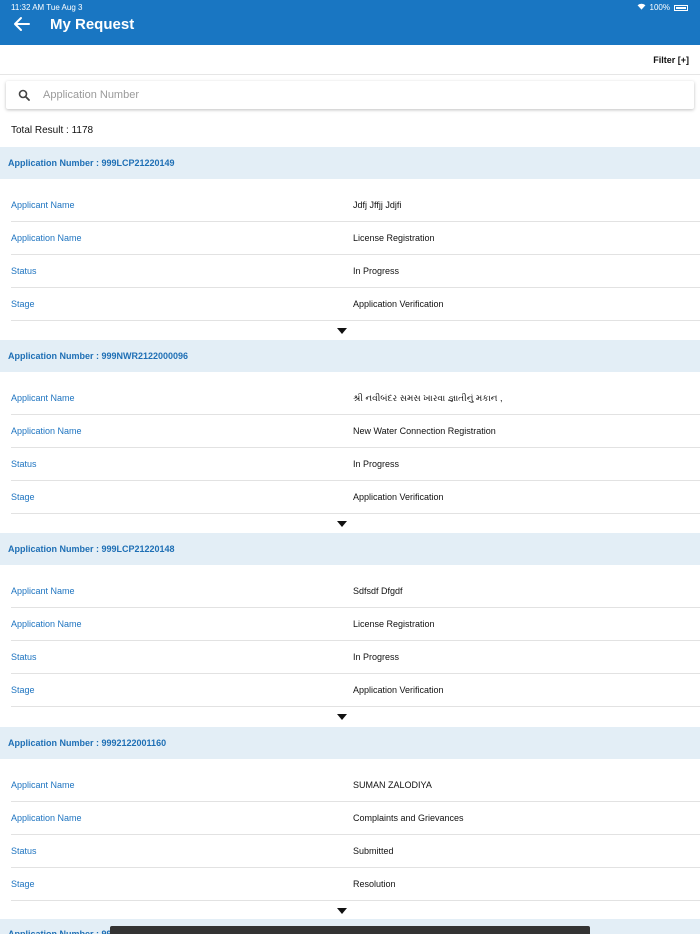 This screenshot has width=700, height=934. Describe the element at coordinates (373, 851) in the screenshot. I see `row-value: Submitted` at that location.